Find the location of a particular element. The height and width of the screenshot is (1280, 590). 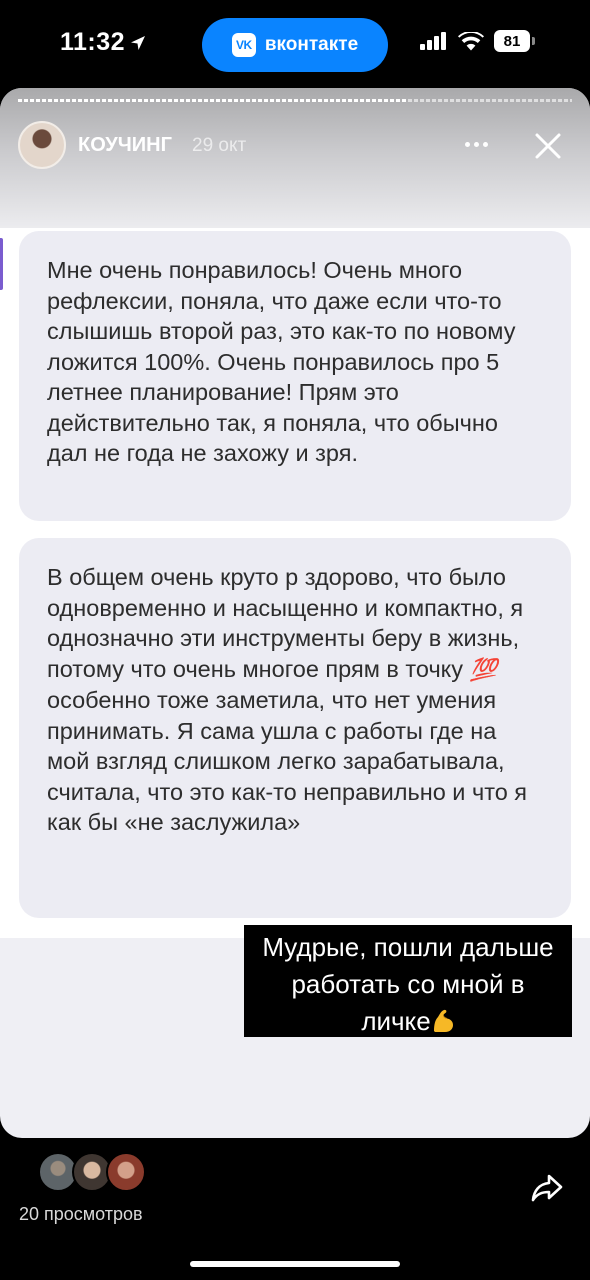

home-indicator is located at coordinates (295, 1264).